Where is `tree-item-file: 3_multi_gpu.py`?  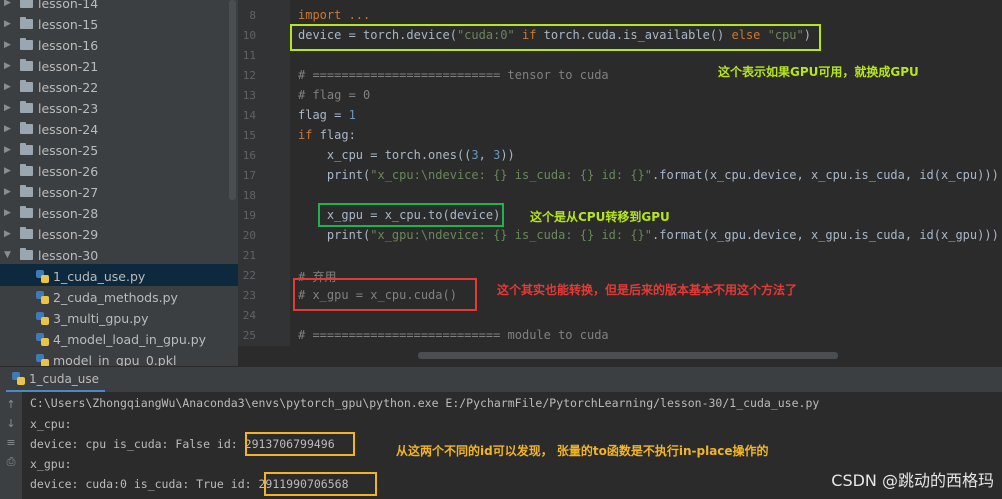 tree-item-file: 3_multi_gpu.py is located at coordinates (92, 318).